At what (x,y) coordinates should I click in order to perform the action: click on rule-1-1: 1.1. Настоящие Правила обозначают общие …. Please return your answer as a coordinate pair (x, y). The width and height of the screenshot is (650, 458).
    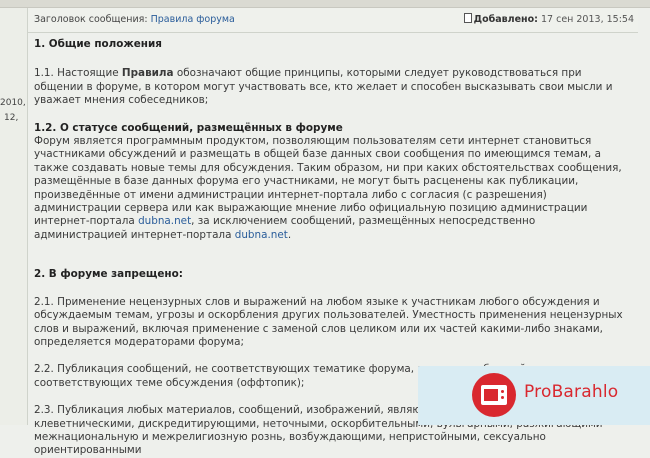
    Looking at the image, I should click on (323, 87).